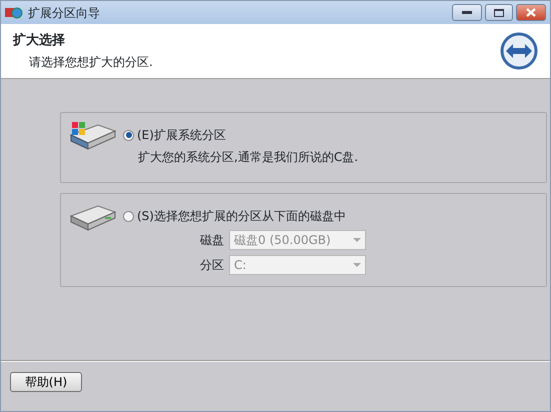  I want to click on page-subtitle: 请选择您想扩大的分区., so click(91, 62).